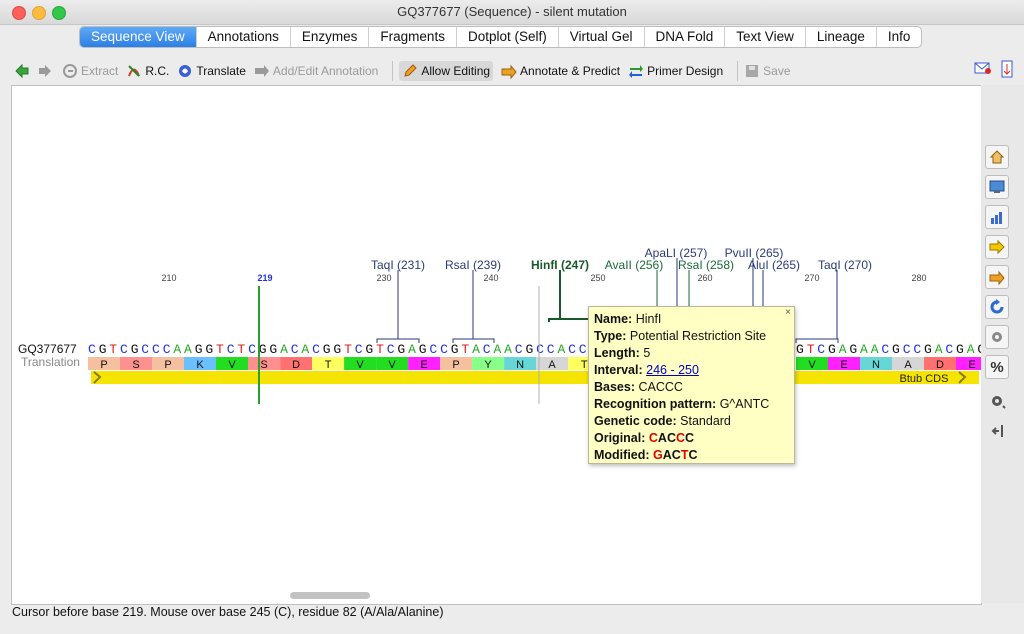 The height and width of the screenshot is (634, 1024). What do you see at coordinates (46, 71) in the screenshot?
I see `forward-button` at bounding box center [46, 71].